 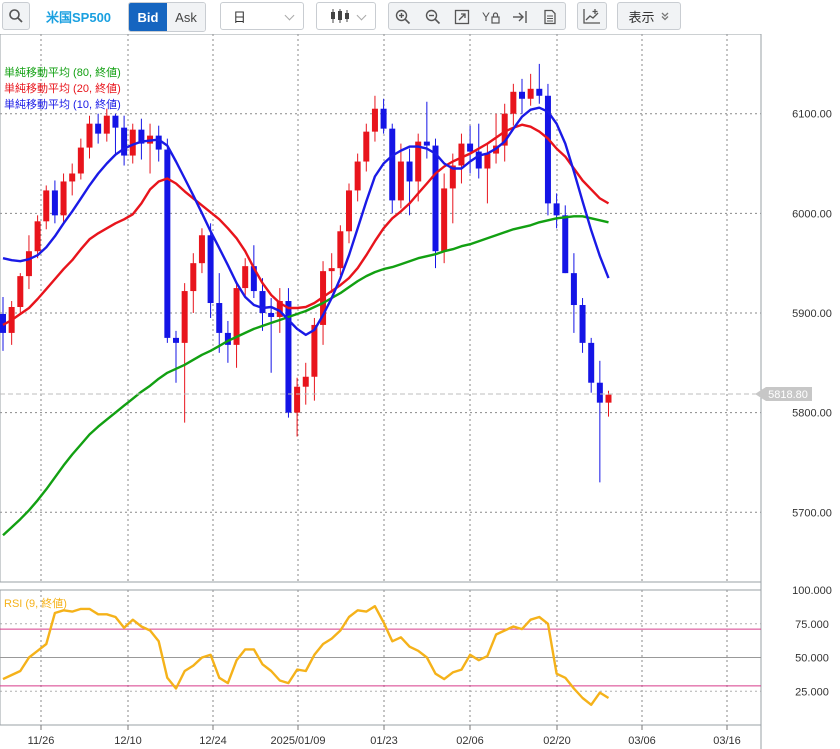 I want to click on search-icon, so click(x=16, y=16).